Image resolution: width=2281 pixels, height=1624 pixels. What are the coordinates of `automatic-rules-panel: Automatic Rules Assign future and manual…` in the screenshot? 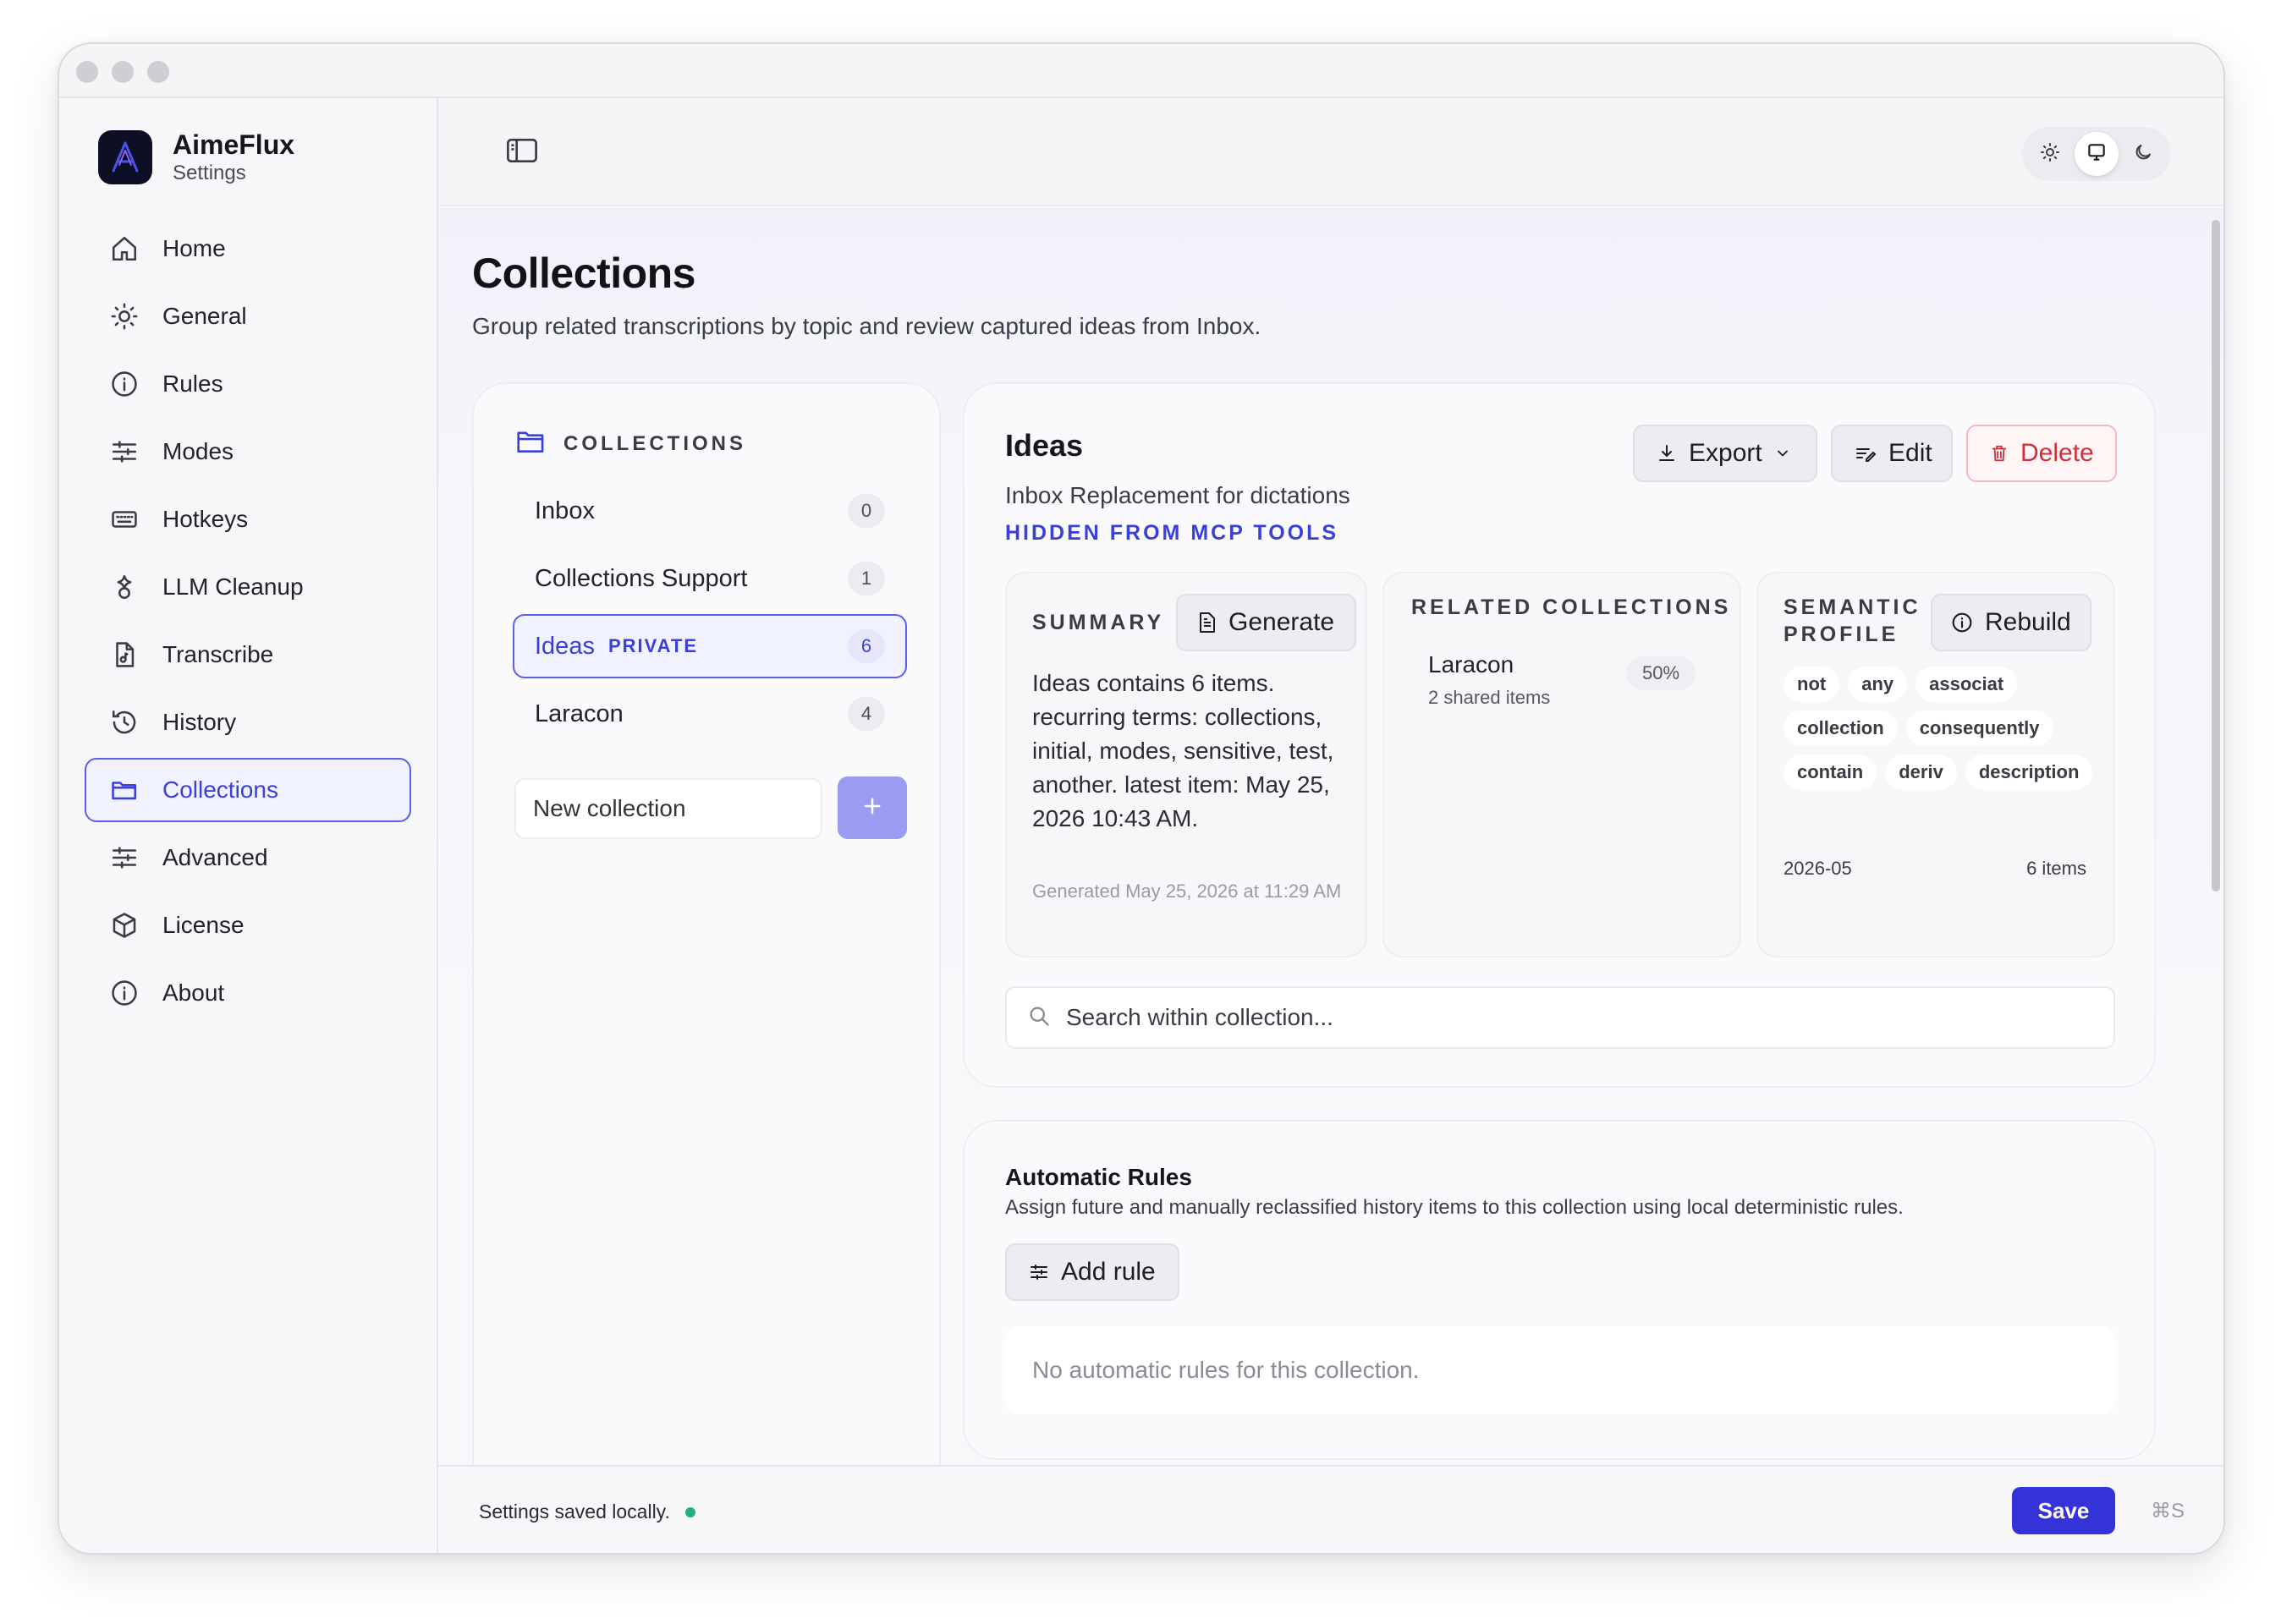 It's located at (1559, 1290).